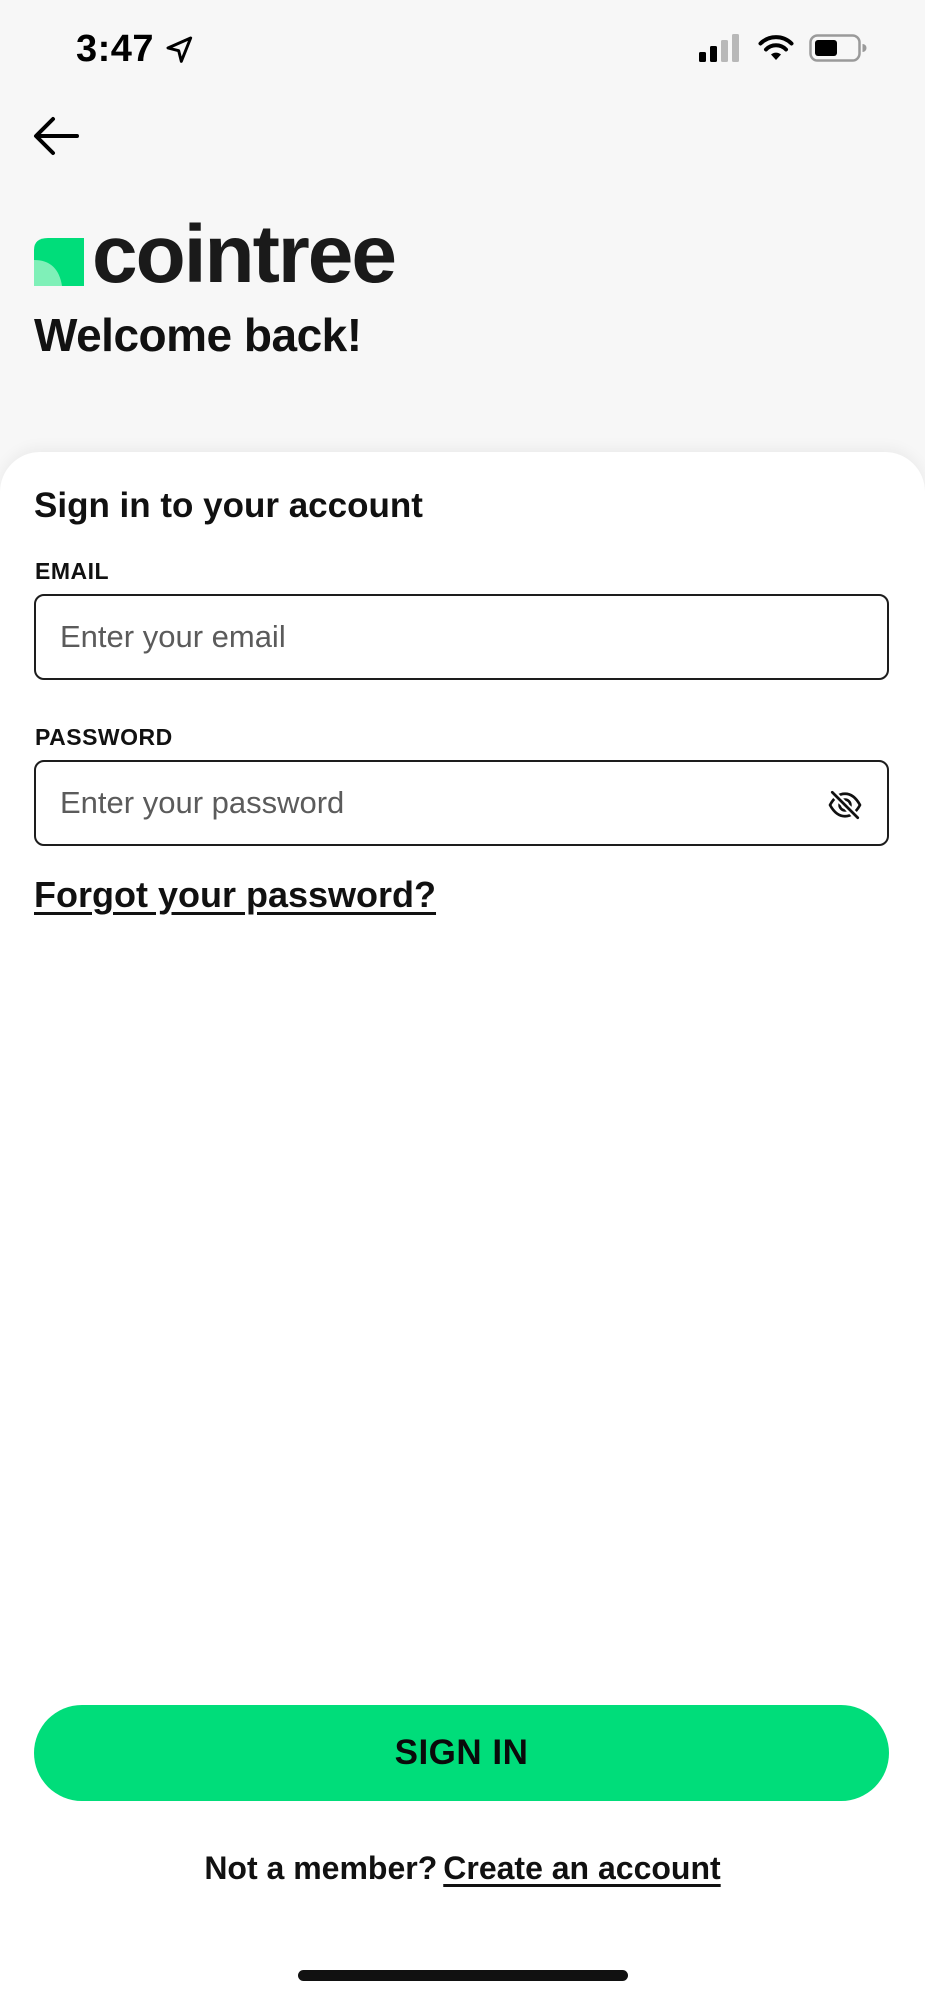  What do you see at coordinates (235, 895) in the screenshot?
I see `forgot-password-link: Forgot your password?` at bounding box center [235, 895].